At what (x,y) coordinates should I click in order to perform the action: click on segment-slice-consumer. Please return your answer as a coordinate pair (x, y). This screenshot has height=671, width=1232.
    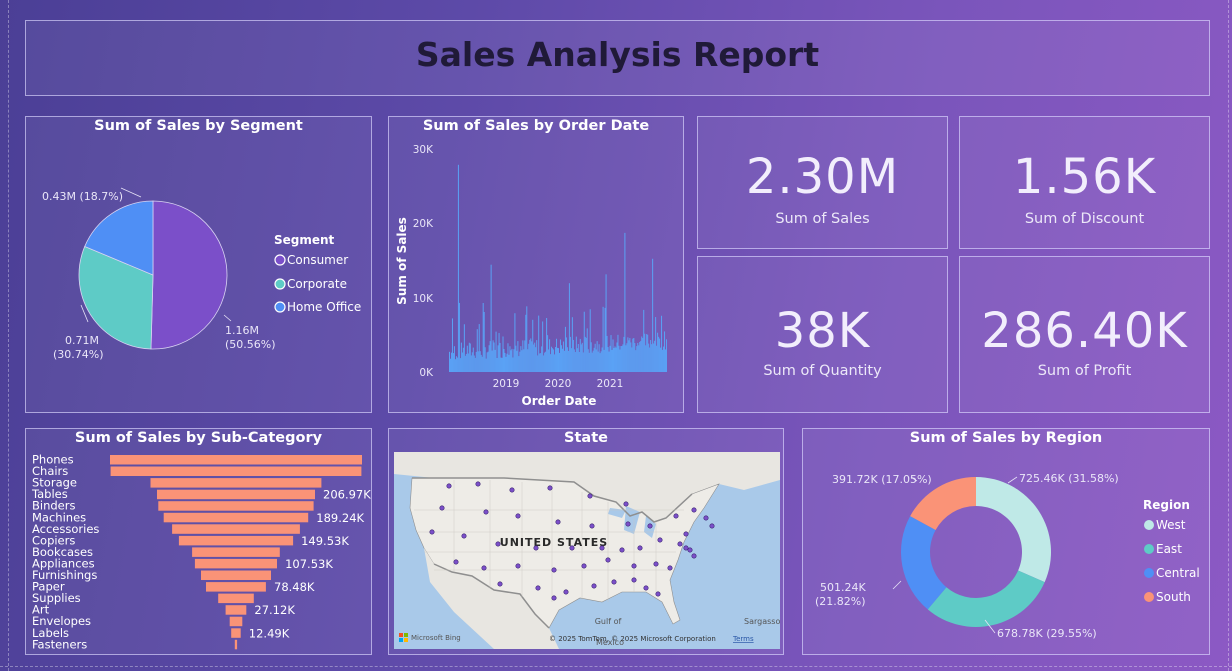
    Looking at the image, I should click on (189, 275).